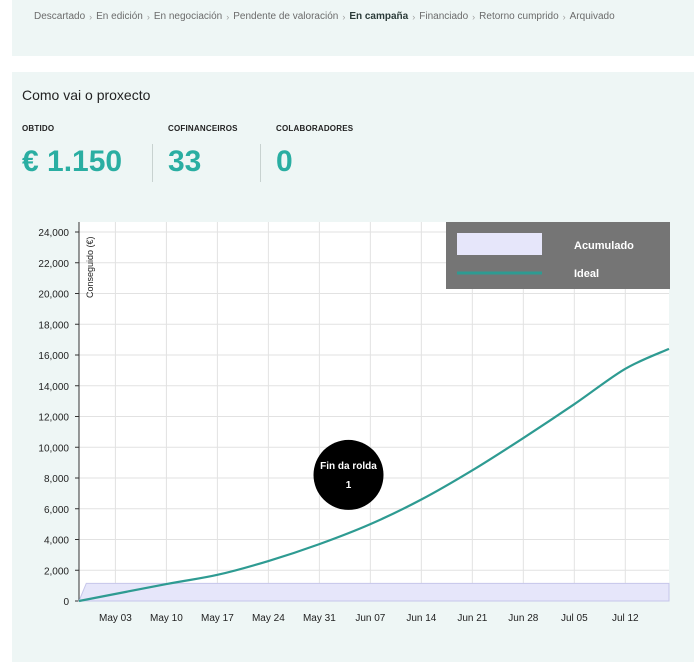  I want to click on x-tick-label: Jul 05, so click(574, 618).